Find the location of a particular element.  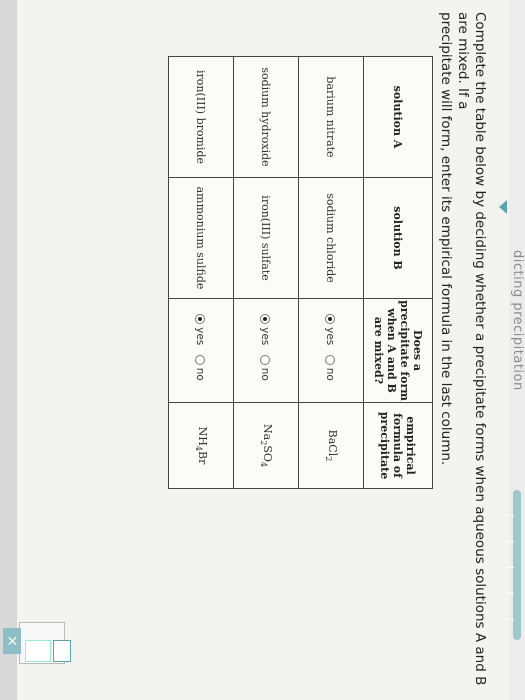

formula-text: BaCl is located at coordinates (332, 443).